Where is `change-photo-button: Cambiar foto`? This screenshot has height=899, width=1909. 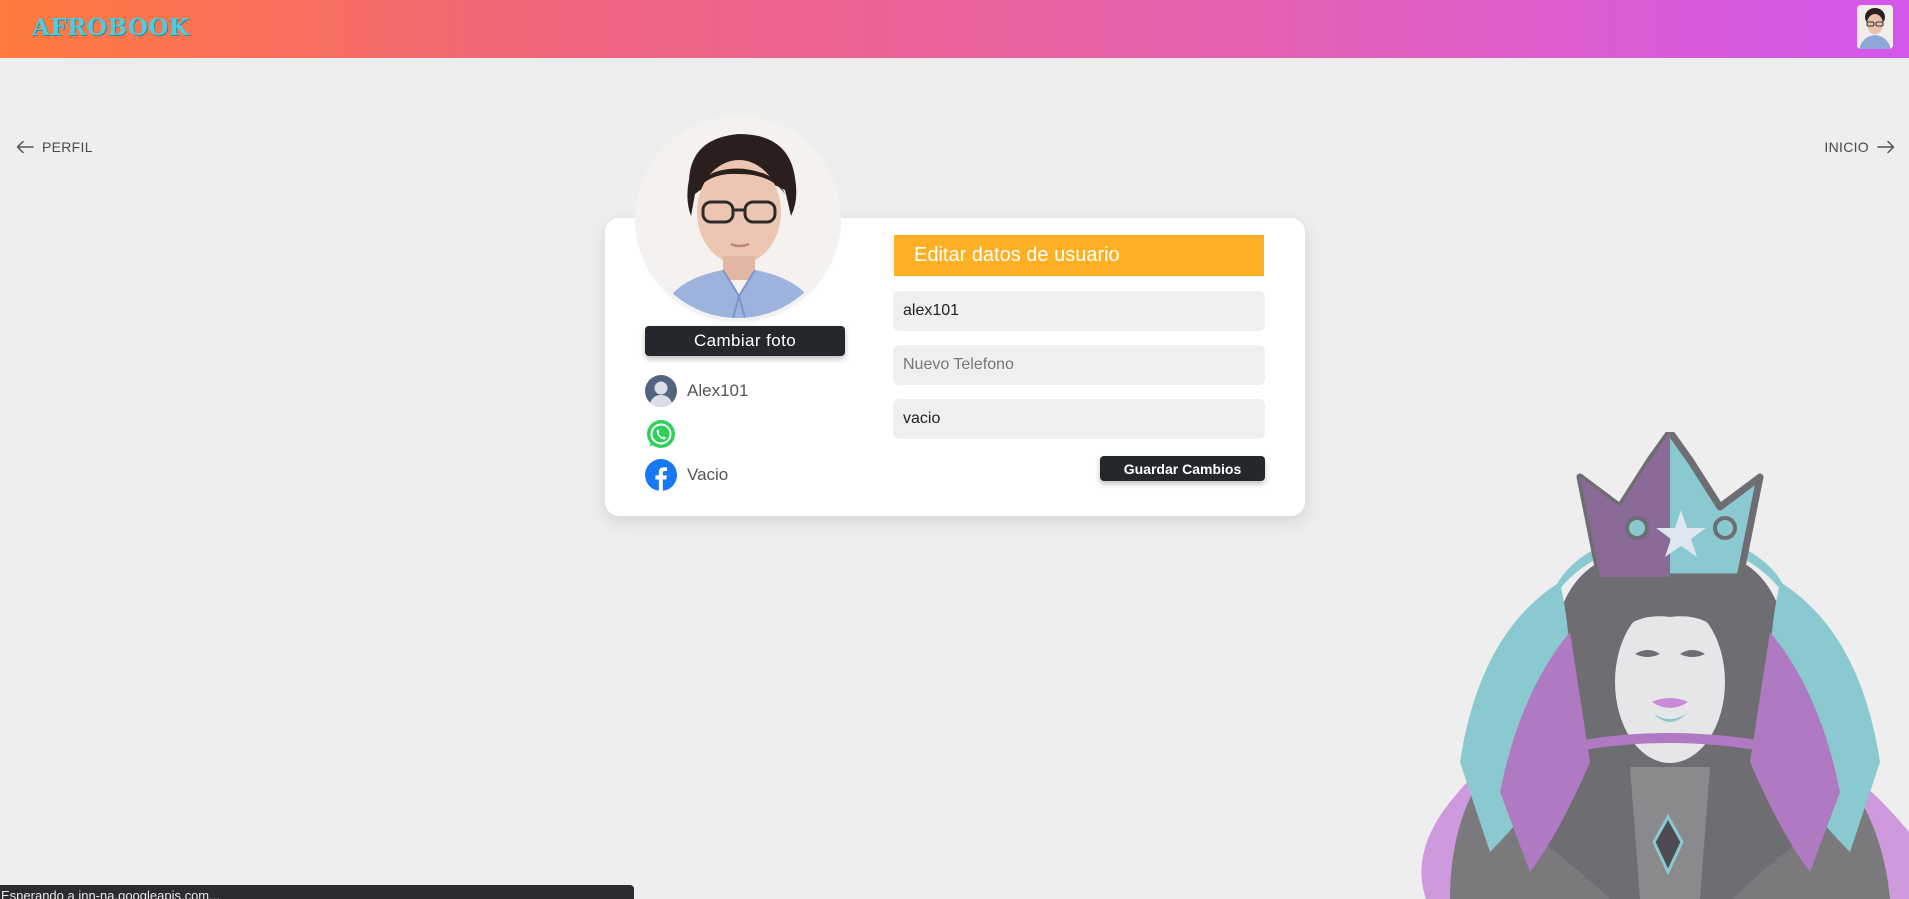 change-photo-button: Cambiar foto is located at coordinates (745, 341).